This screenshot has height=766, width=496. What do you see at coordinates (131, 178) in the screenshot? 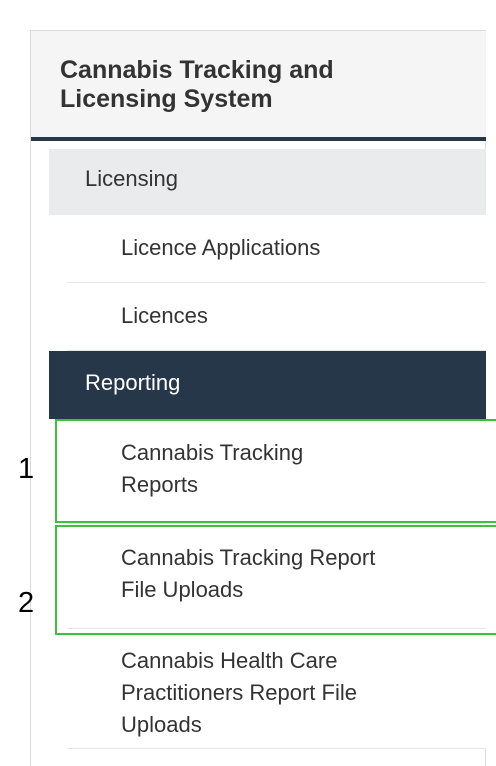
I see `section-licensing-label: Licensing` at bounding box center [131, 178].